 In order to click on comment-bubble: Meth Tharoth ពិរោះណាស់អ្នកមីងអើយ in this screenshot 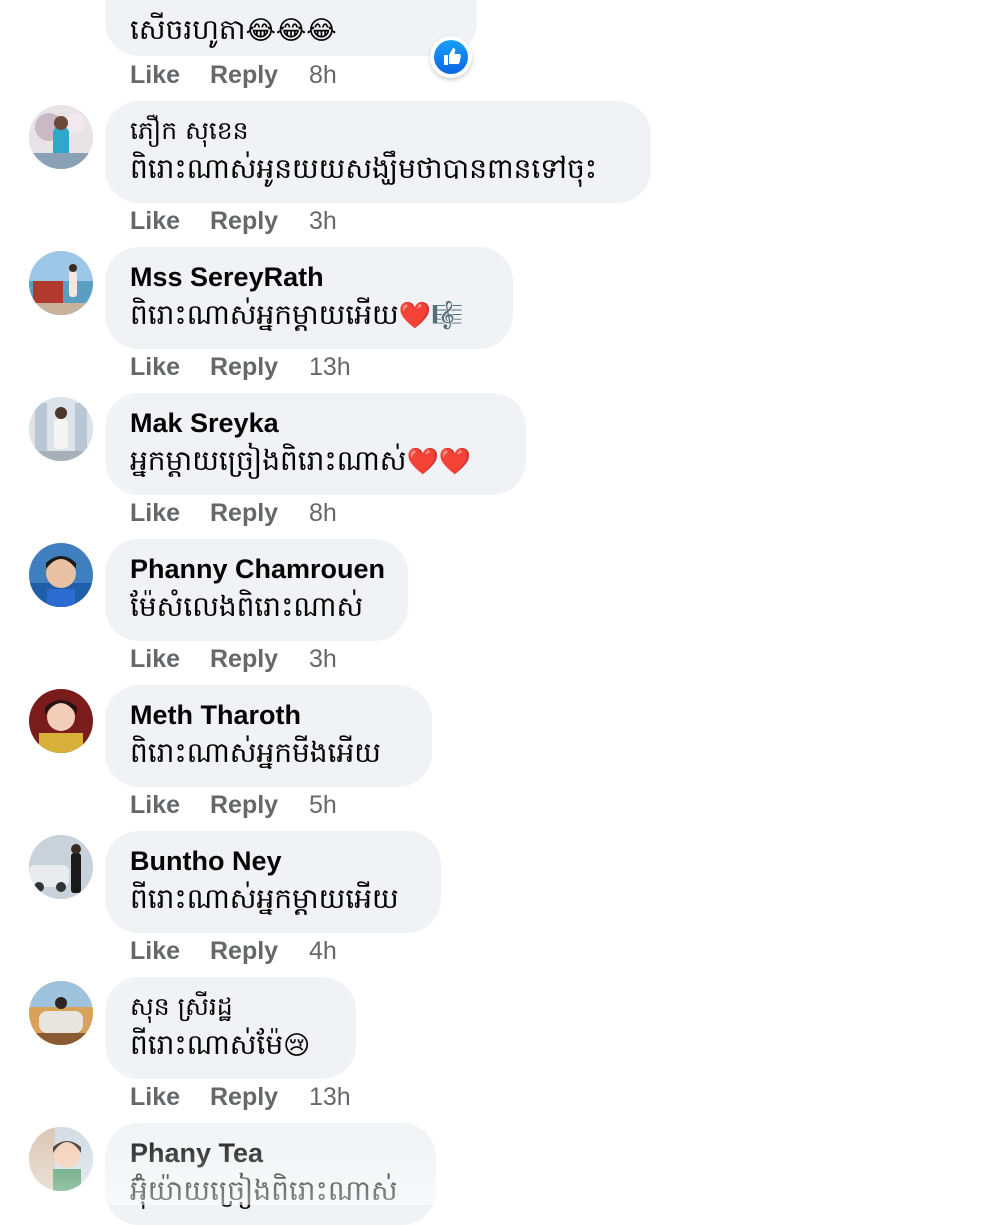, I will do `click(268, 736)`.